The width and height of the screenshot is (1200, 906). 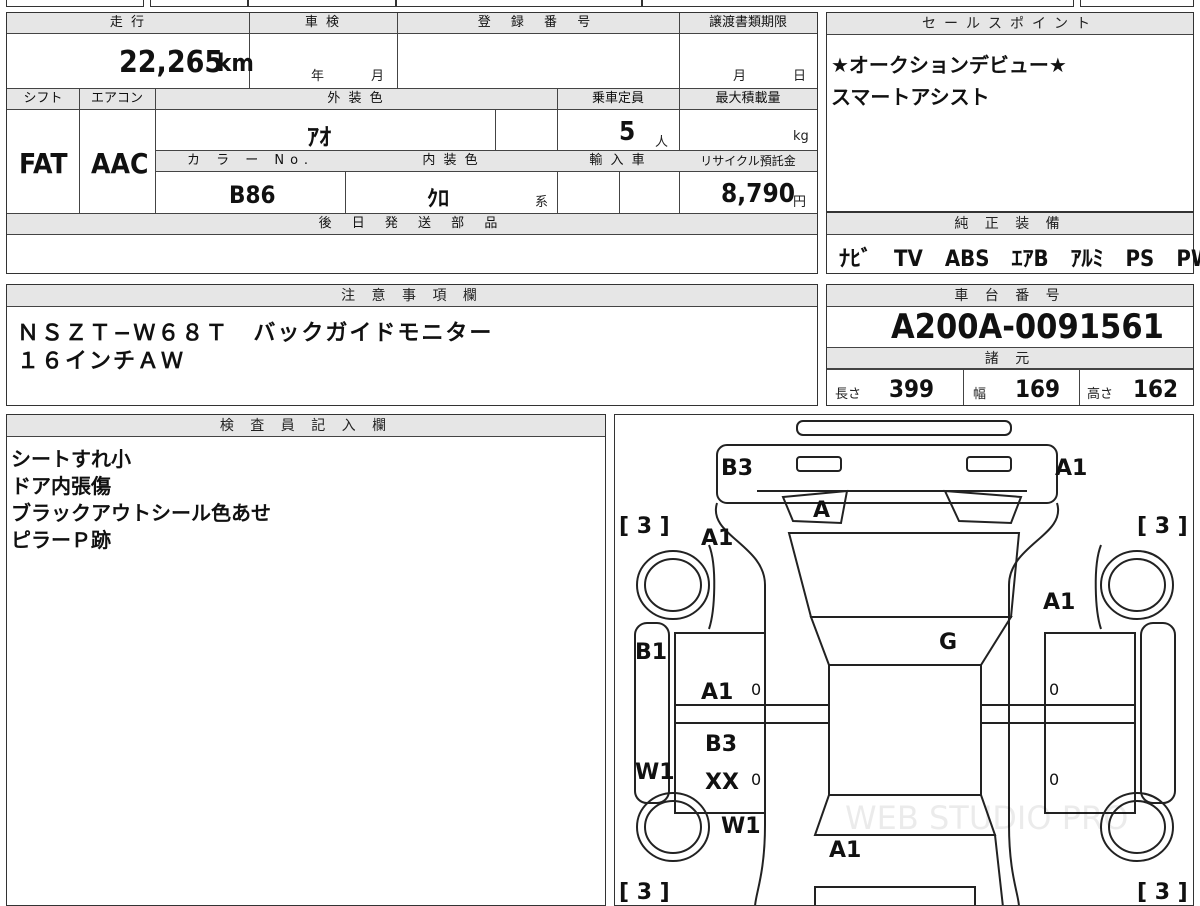 What do you see at coordinates (848, 394) in the screenshot?
I see `length-label: 長さ` at bounding box center [848, 394].